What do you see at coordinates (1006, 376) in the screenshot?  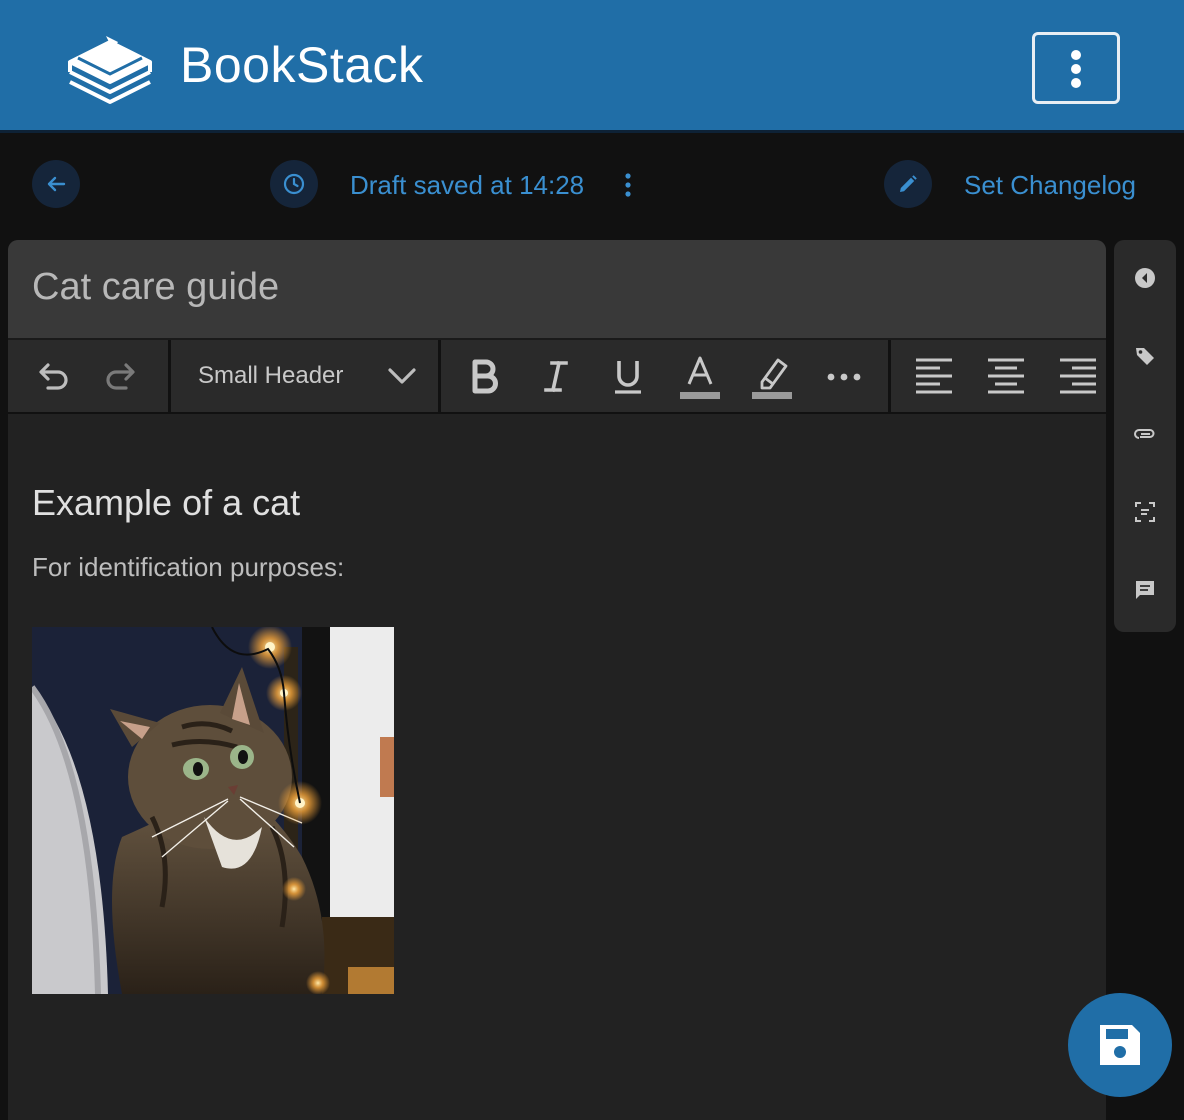 I see `align-center-icon` at bounding box center [1006, 376].